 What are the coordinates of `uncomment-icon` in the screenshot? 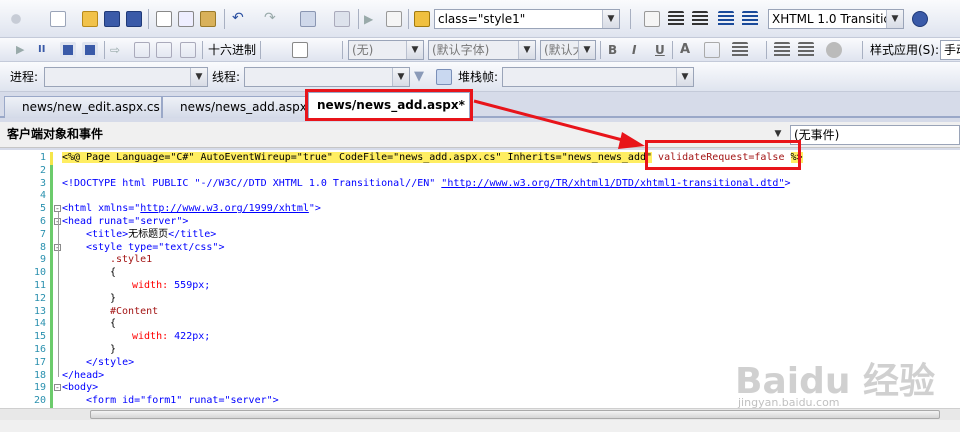 It's located at (750, 19).